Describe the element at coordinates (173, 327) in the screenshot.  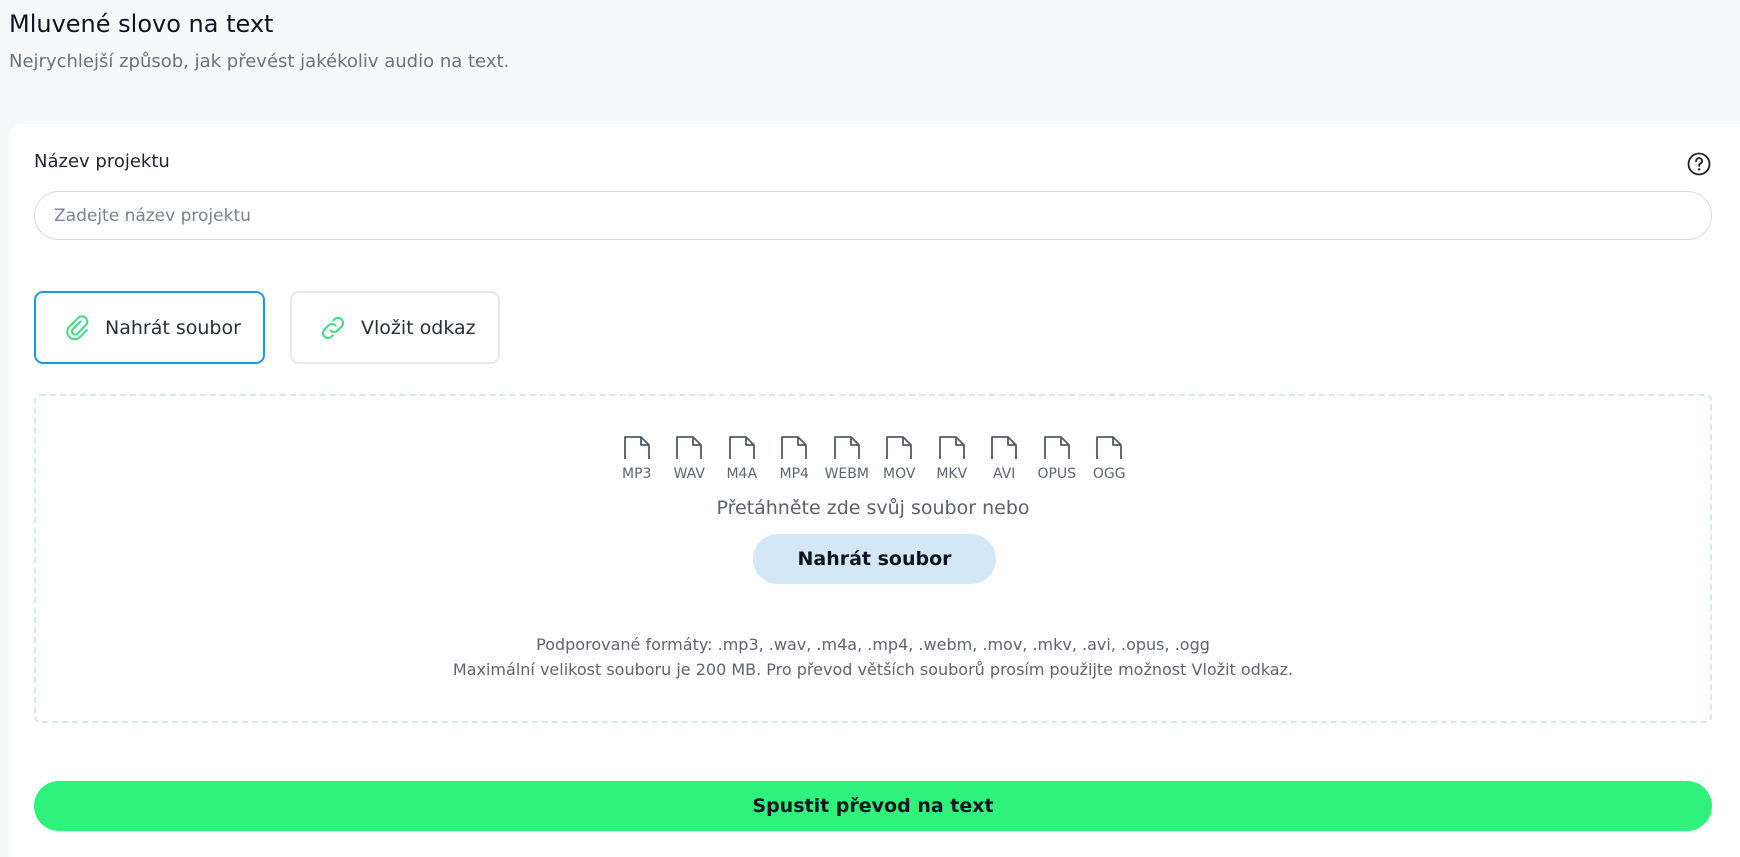
I see `upload-file-mode-label: Nahrát soubor` at that location.